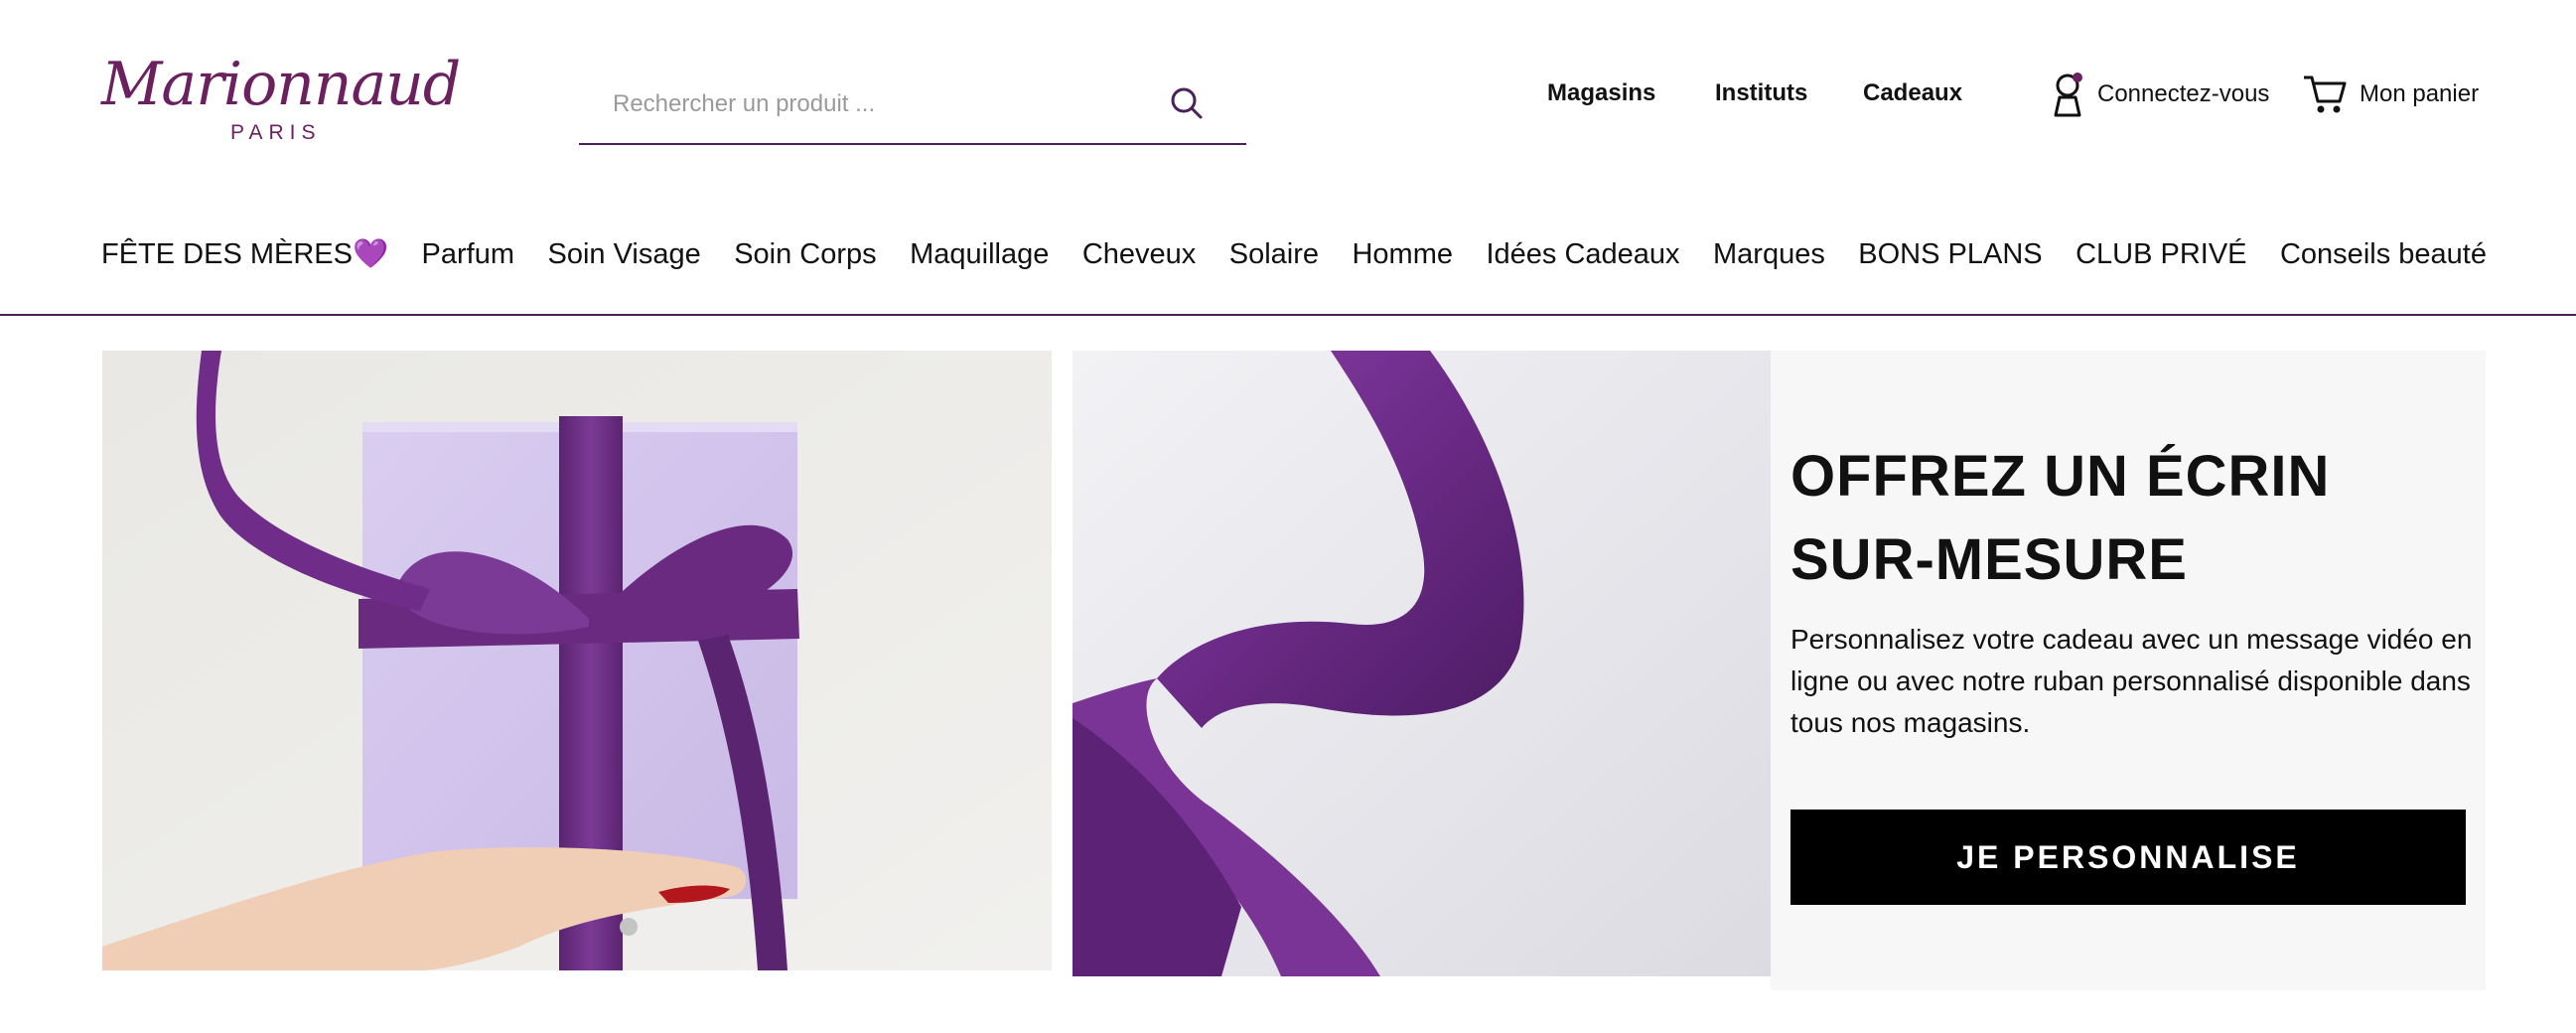 Image resolution: width=2576 pixels, height=1033 pixels. I want to click on cart-icon, so click(2325, 94).